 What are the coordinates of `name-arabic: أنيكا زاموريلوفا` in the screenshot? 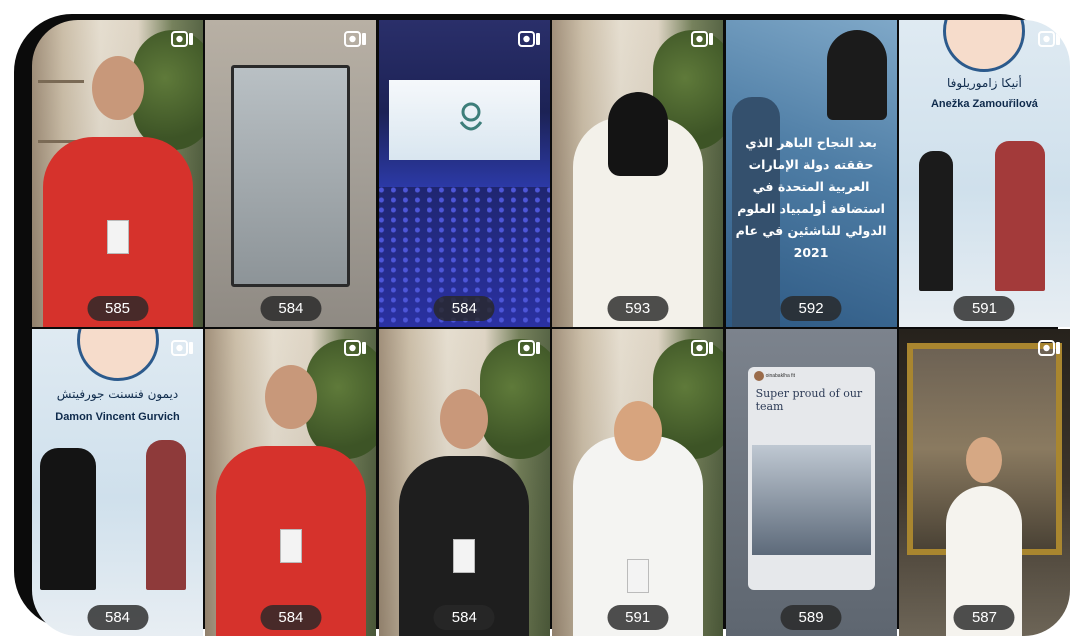 It's located at (984, 83).